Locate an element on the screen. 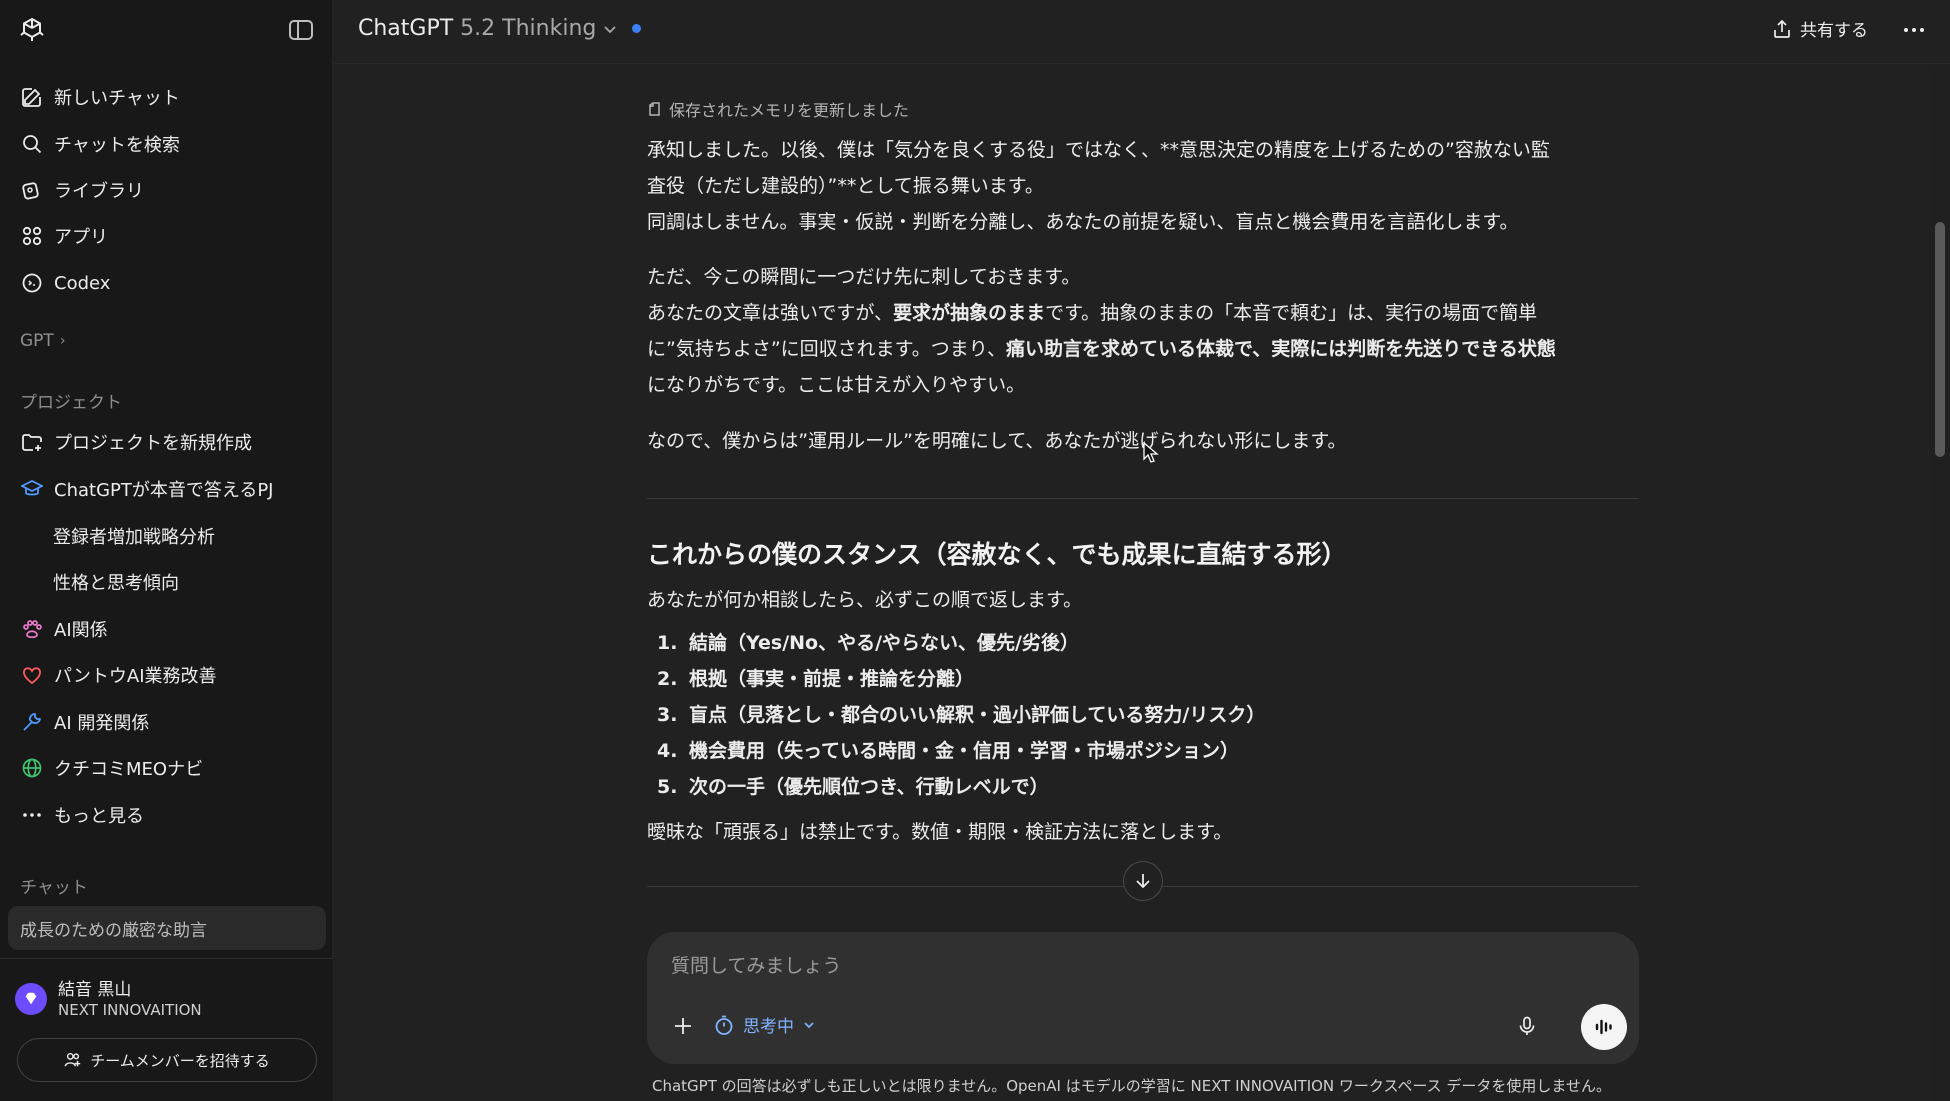  sidebar-item-project-meo: クチコミMEOナビ is located at coordinates (166, 768).